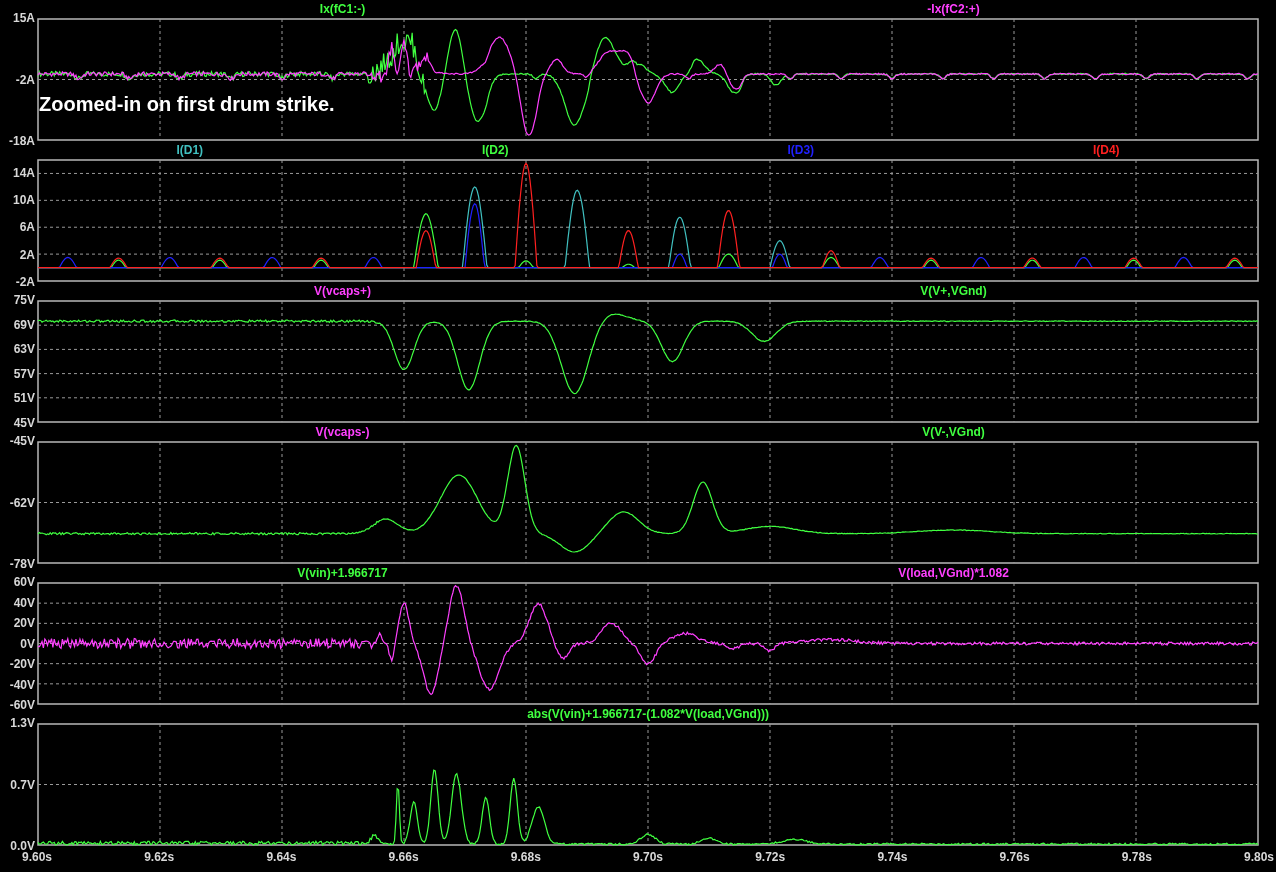 The height and width of the screenshot is (872, 1276). Describe the element at coordinates (342, 9) in the screenshot. I see `trace-label: Ix(fC1:-)` at that location.